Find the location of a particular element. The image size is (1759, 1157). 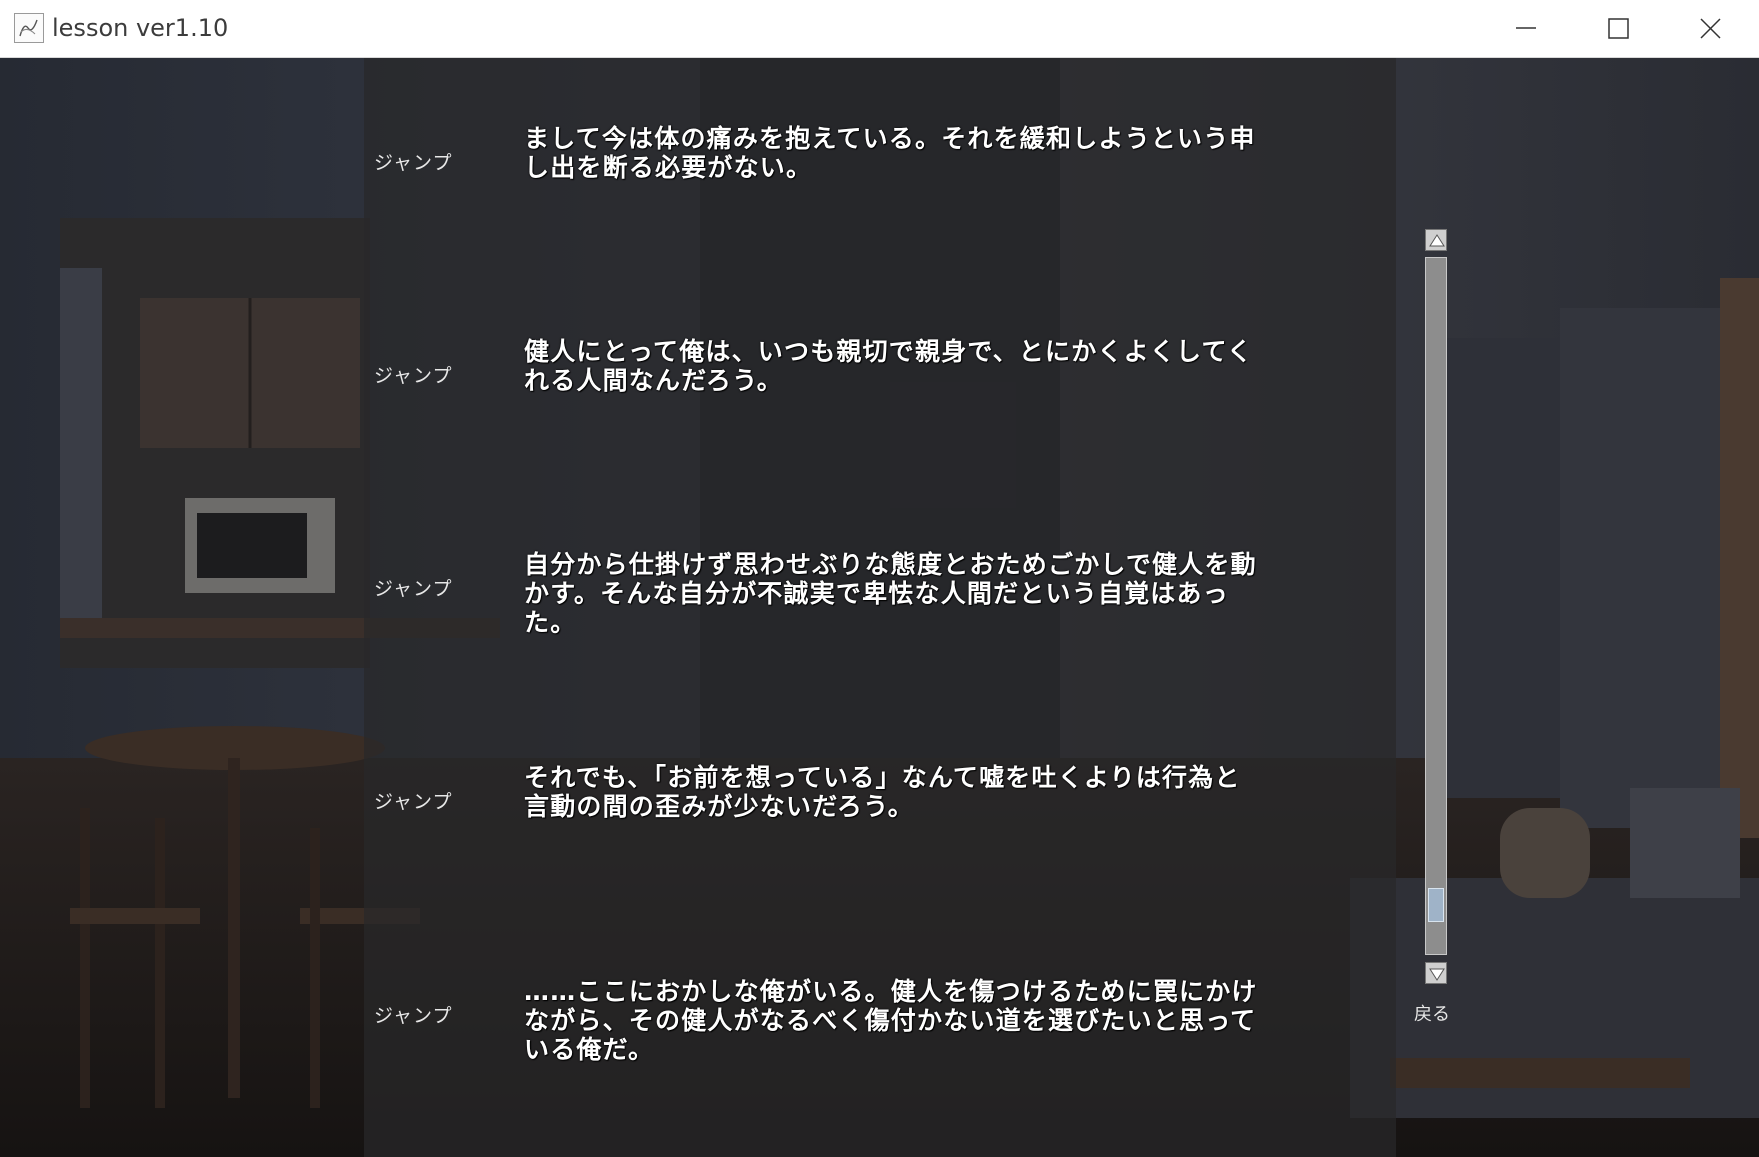

app-logo-icon is located at coordinates (28, 28).